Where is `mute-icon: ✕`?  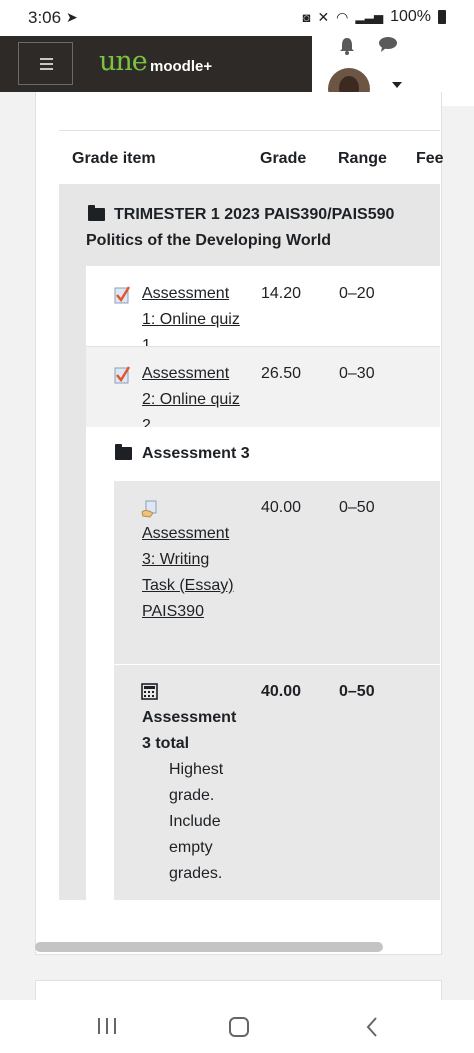 mute-icon: ✕ is located at coordinates (323, 16).